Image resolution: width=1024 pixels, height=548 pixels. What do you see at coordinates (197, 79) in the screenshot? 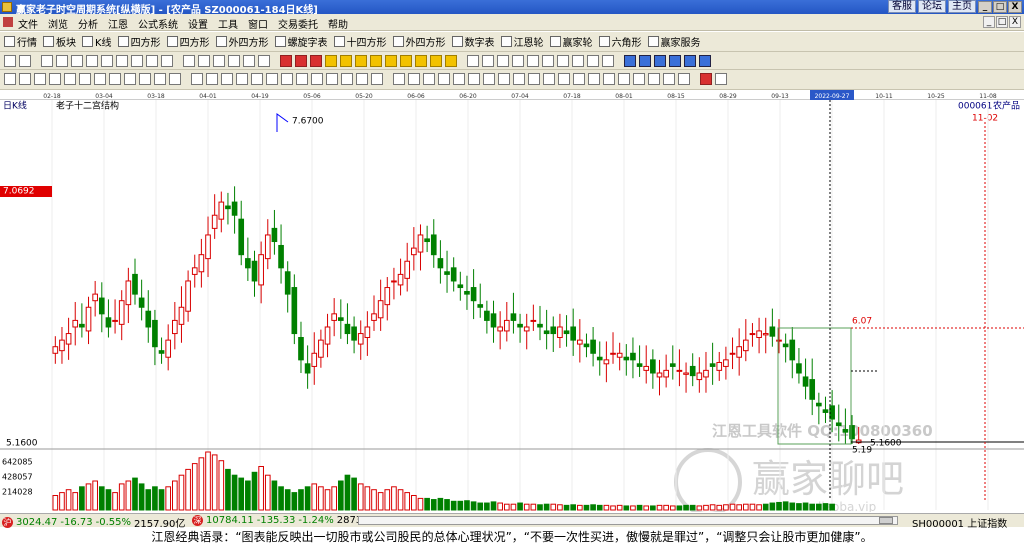
I see `indicator-tool-13-icon` at bounding box center [197, 79].